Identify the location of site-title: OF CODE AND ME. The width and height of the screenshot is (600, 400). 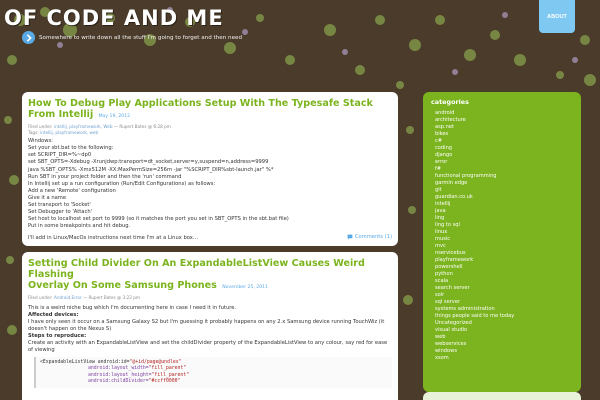
(114, 18).